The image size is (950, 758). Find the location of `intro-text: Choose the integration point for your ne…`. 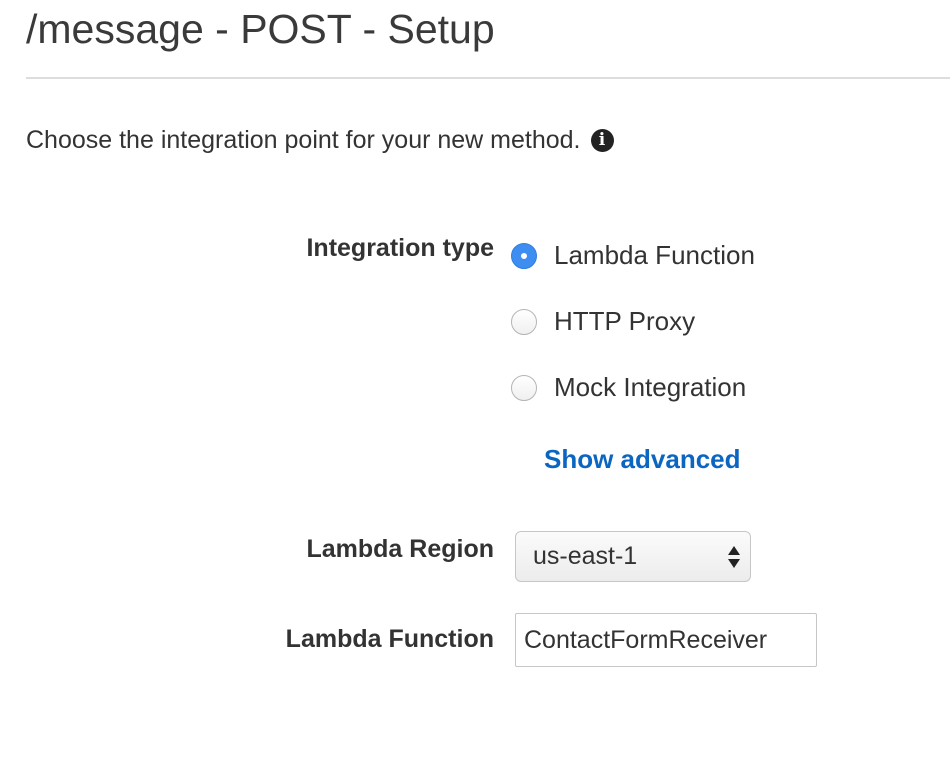

intro-text: Choose the integration point for your ne… is located at coordinates (303, 140).